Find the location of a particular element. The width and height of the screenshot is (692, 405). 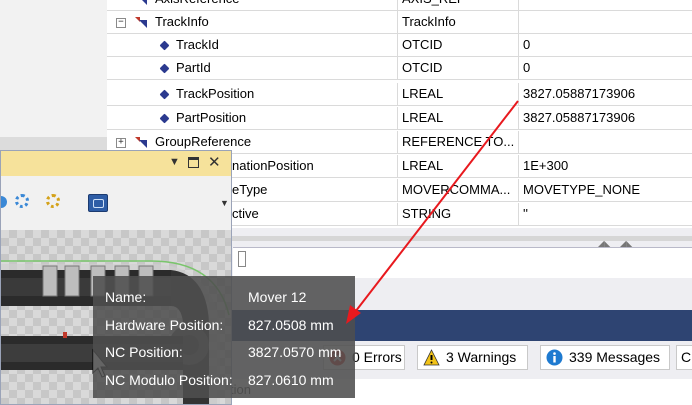

property-name: PartPosition is located at coordinates (211, 117).